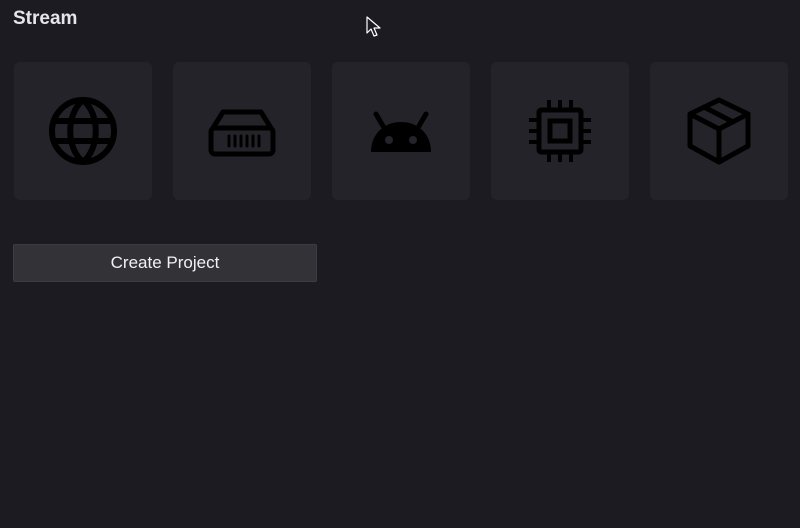  I want to click on mouse-cursor-icon, so click(373, 26).